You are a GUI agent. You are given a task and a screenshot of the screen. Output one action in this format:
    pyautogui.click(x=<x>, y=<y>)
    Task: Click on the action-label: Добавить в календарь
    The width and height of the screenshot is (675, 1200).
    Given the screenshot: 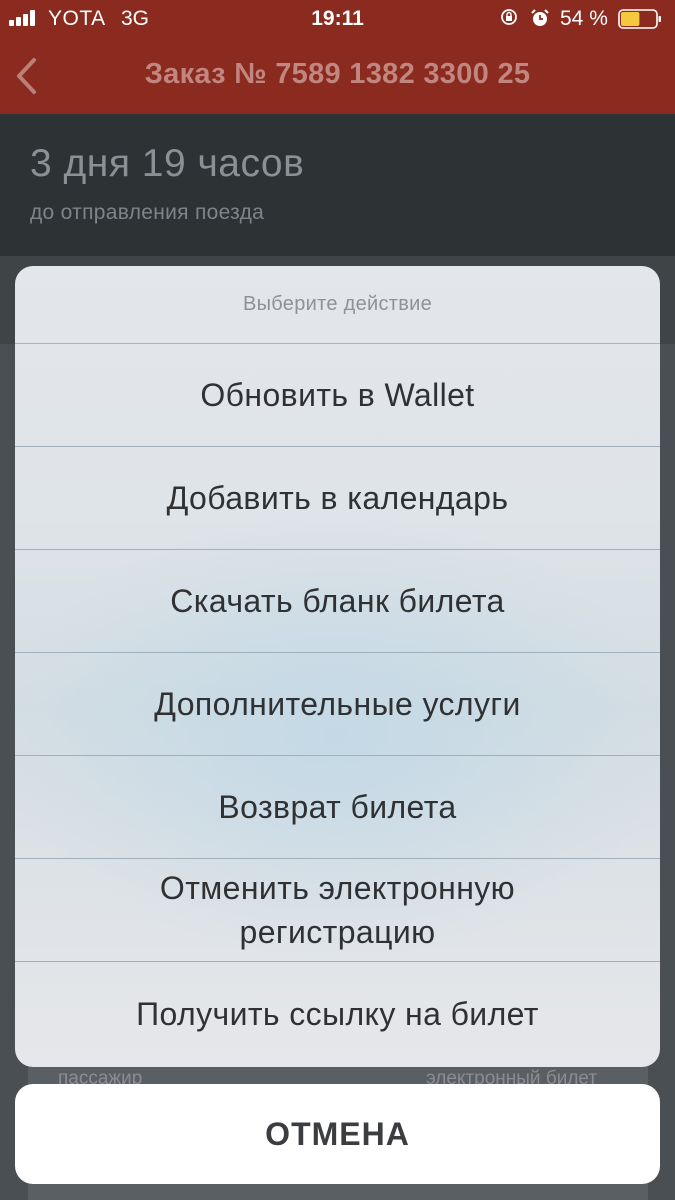 What is the action you would take?
    pyautogui.click(x=337, y=498)
    